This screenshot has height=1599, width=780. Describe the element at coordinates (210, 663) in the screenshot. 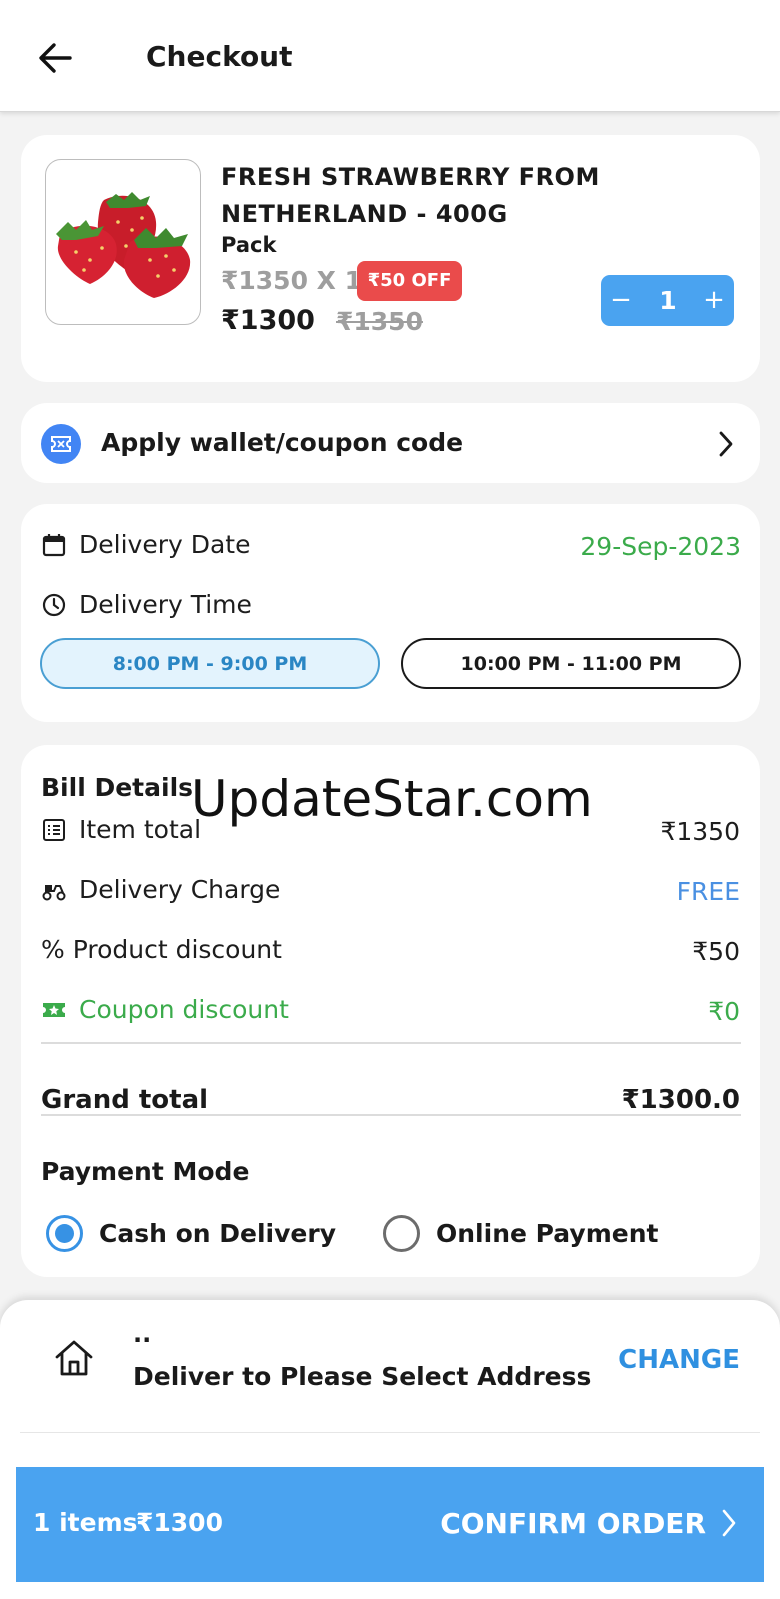

I see `time-slot-8pm: 8:00 PM - 9:00 PM` at that location.